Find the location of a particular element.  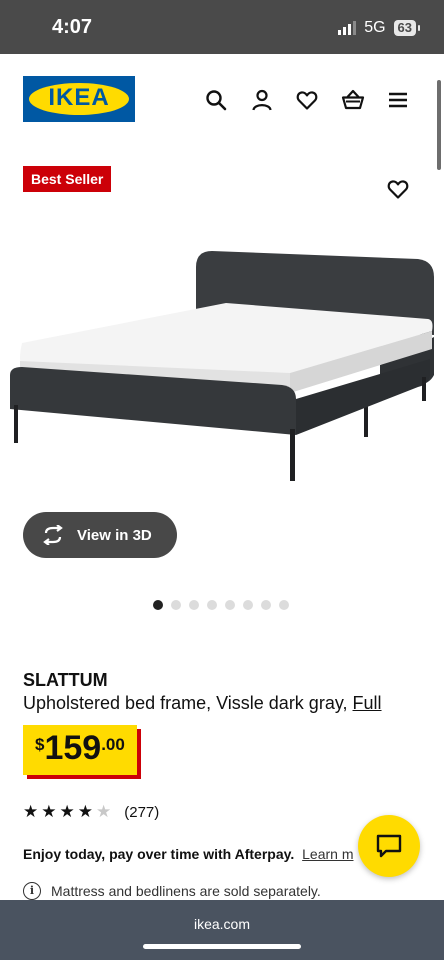

signal-icon is located at coordinates (347, 28).